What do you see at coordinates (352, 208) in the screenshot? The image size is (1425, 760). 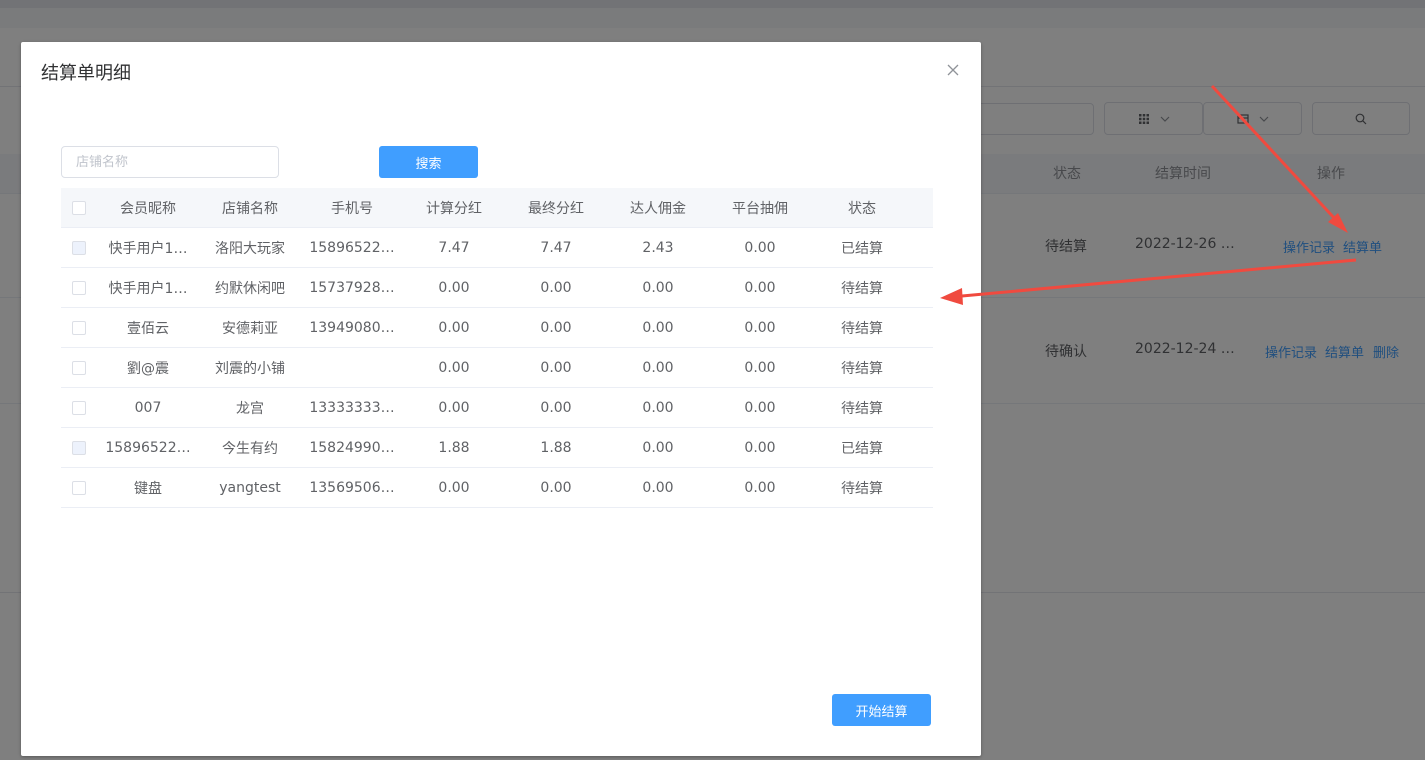 I see `header-phone: 手机号` at bounding box center [352, 208].